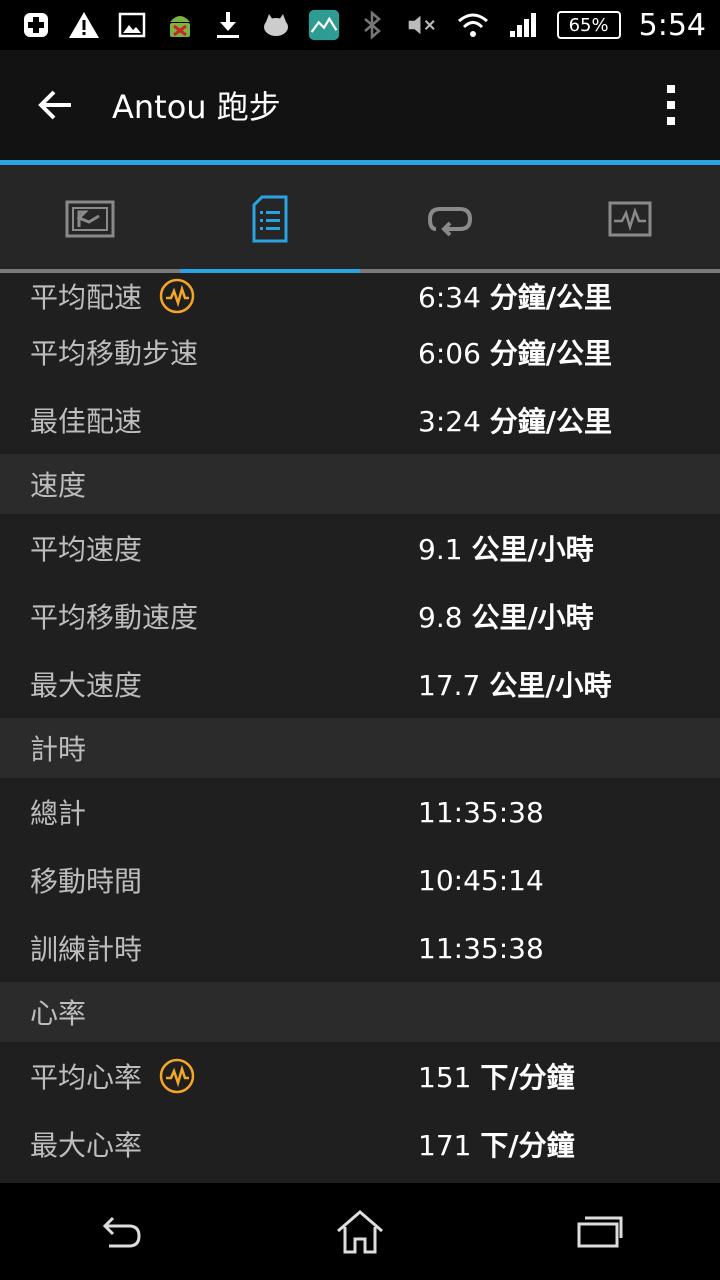 This screenshot has width=720, height=1280. I want to click on stat-label: 最大速度, so click(86, 685).